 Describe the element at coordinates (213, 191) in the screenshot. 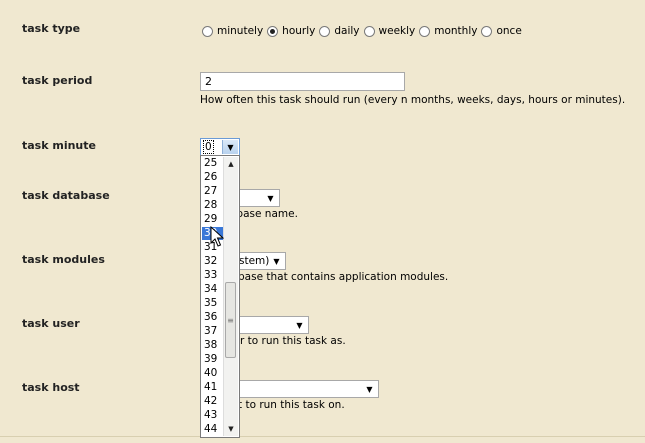

I see `dropdown-option: 27` at that location.